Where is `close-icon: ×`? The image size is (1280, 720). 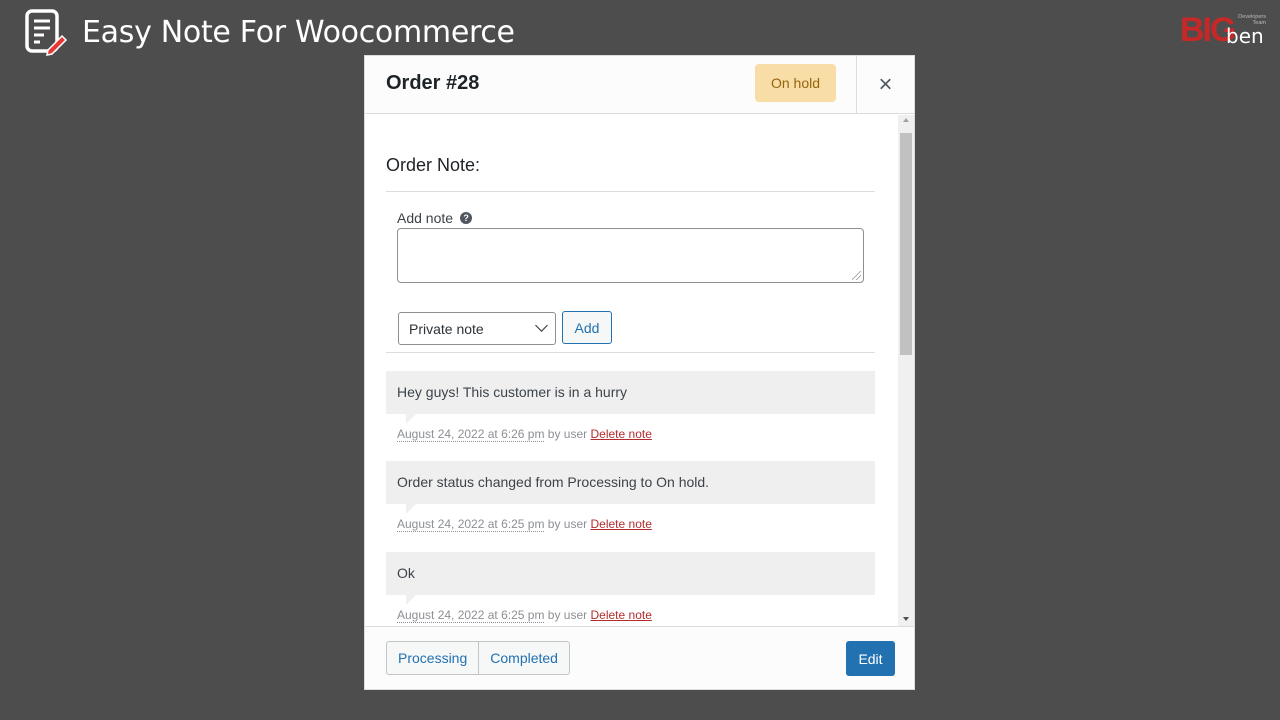 close-icon: × is located at coordinates (885, 84).